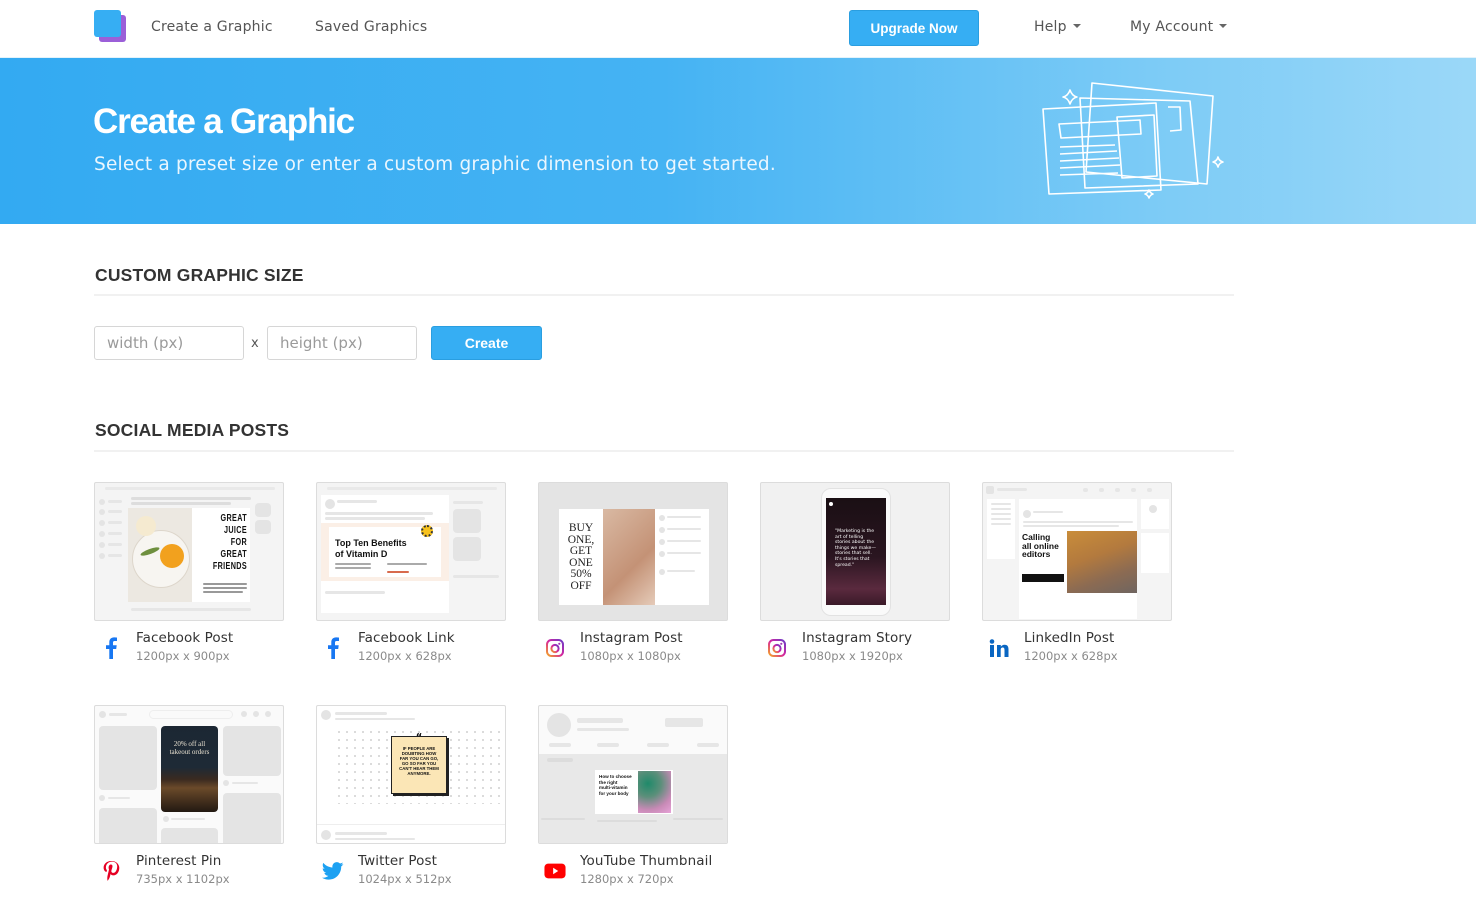 This screenshot has width=1476, height=901. Describe the element at coordinates (111, 871) in the screenshot. I see `pinterest-icon` at that location.